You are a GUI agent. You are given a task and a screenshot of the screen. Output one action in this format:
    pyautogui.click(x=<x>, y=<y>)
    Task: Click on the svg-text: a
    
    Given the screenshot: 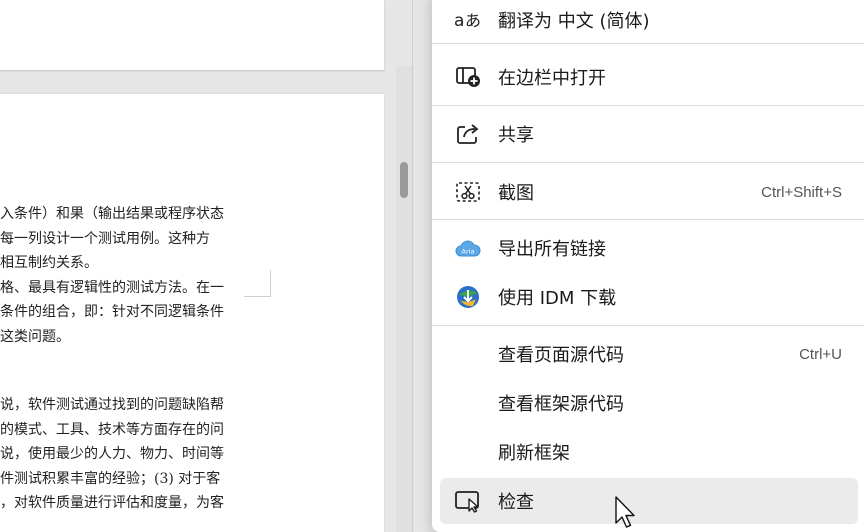 What is the action you would take?
    pyautogui.click(x=459, y=21)
    